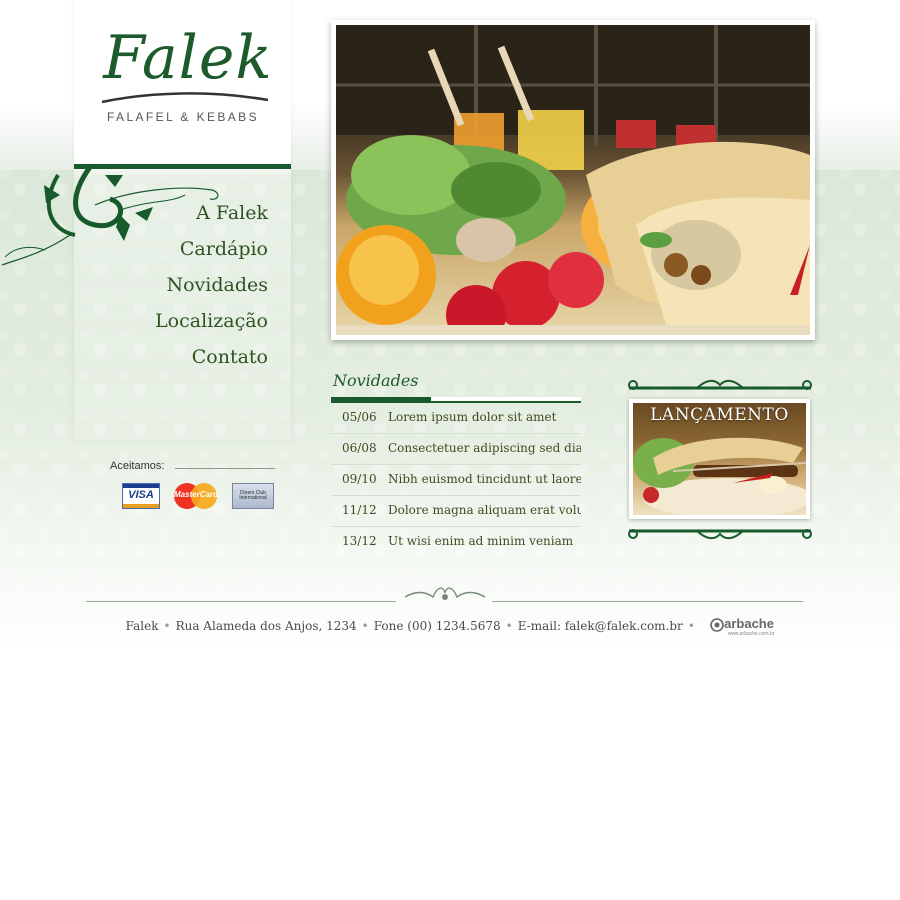 This screenshot has width=900, height=900. I want to click on news-date: 05/06, so click(359, 417).